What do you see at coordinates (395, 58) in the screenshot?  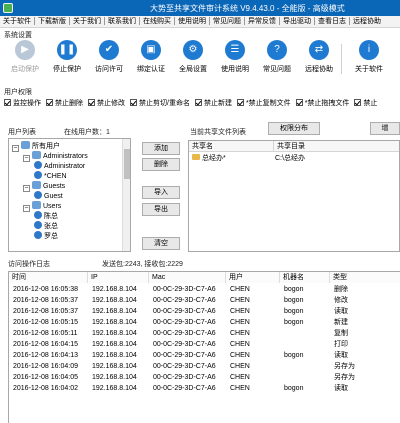 I see `toolbar-power-button: ⏻退出` at bounding box center [395, 58].